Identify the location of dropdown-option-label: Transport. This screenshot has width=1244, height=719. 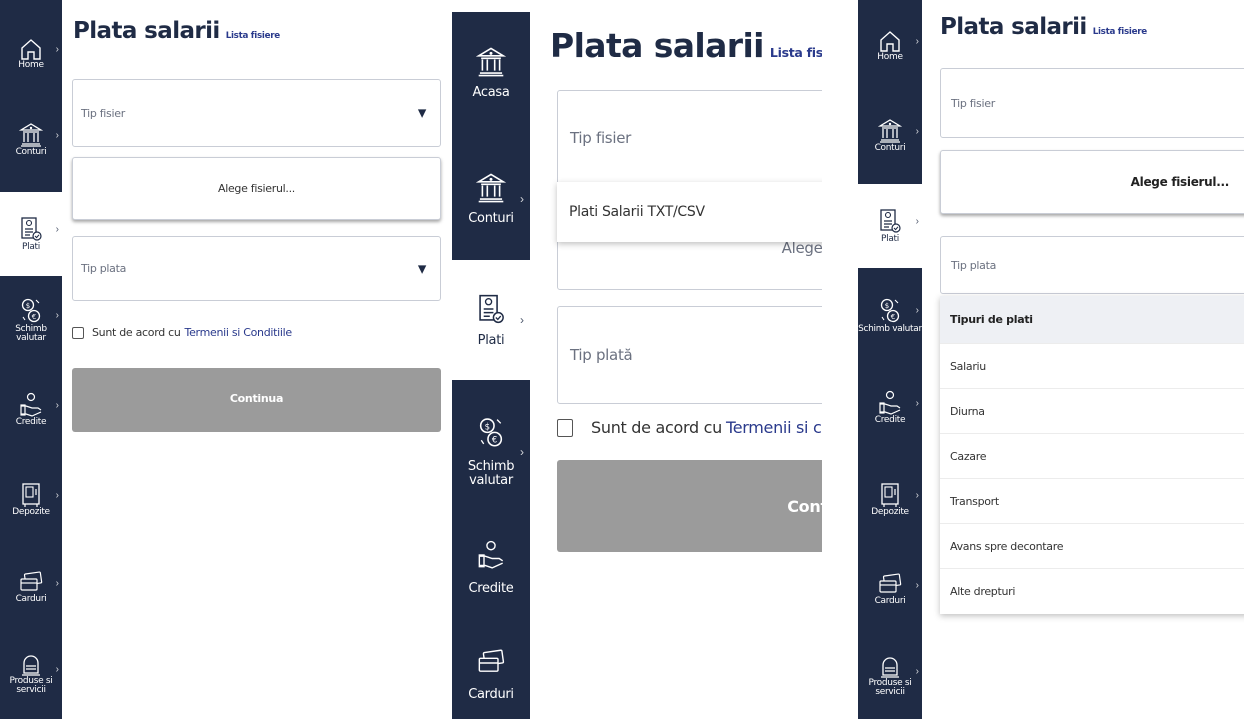
(974, 501).